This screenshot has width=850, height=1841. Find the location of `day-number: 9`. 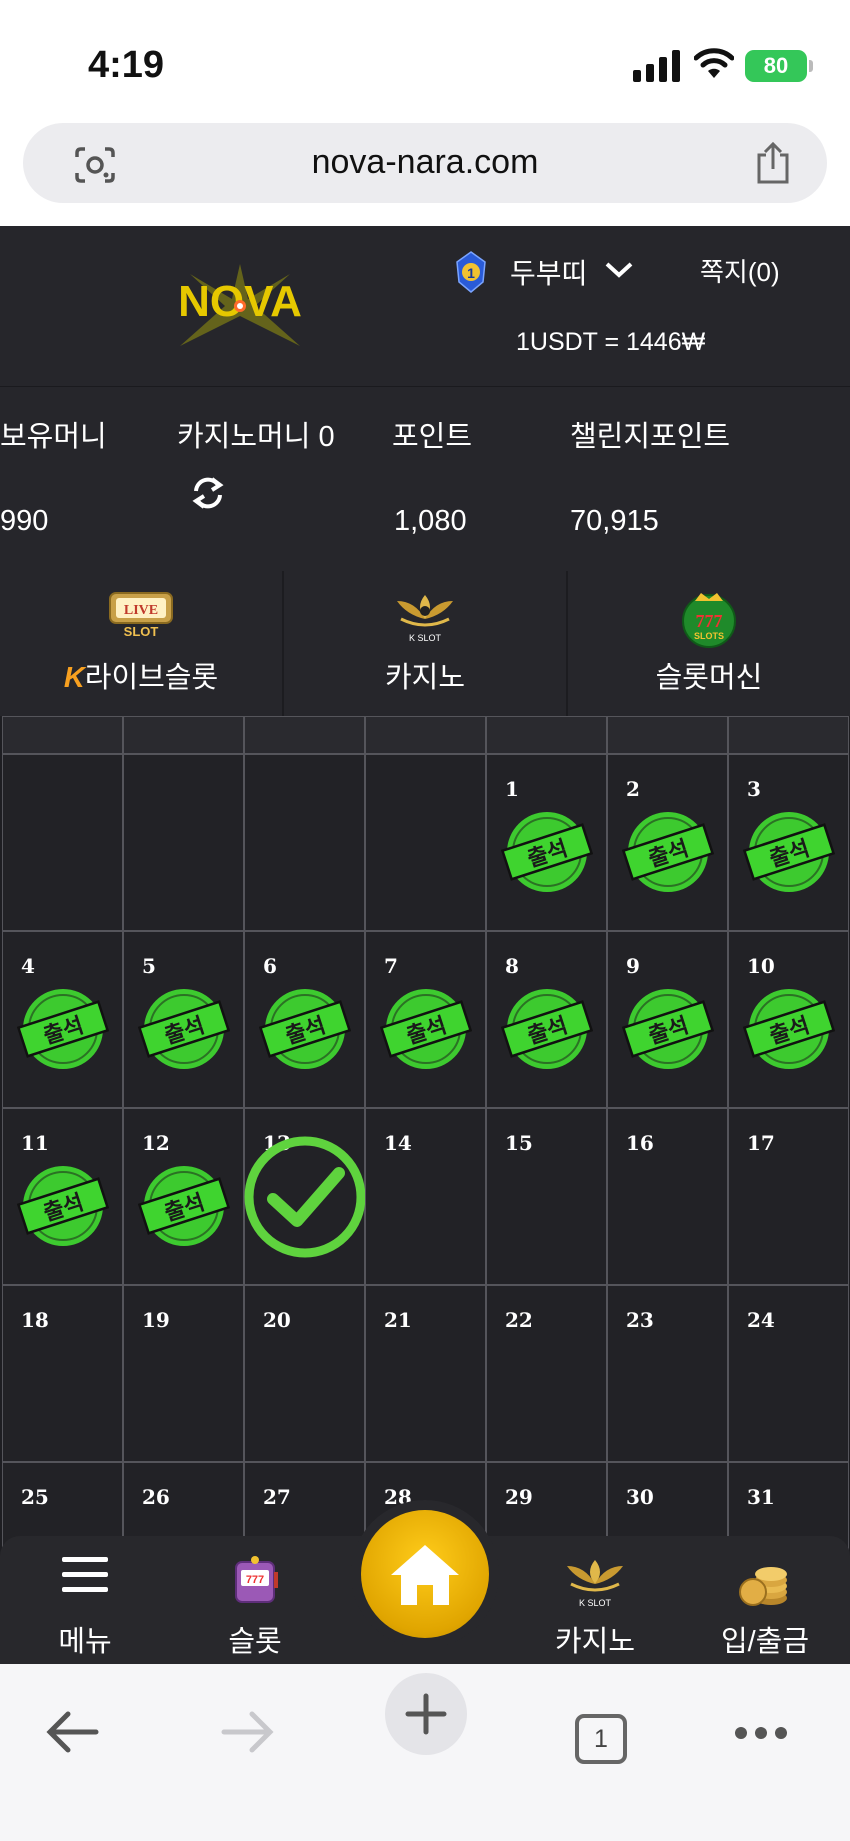

day-number: 9 is located at coordinates (633, 966).